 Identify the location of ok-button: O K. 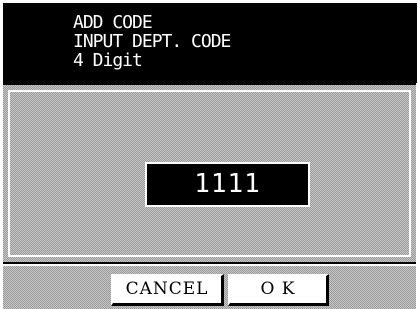
(278, 290).